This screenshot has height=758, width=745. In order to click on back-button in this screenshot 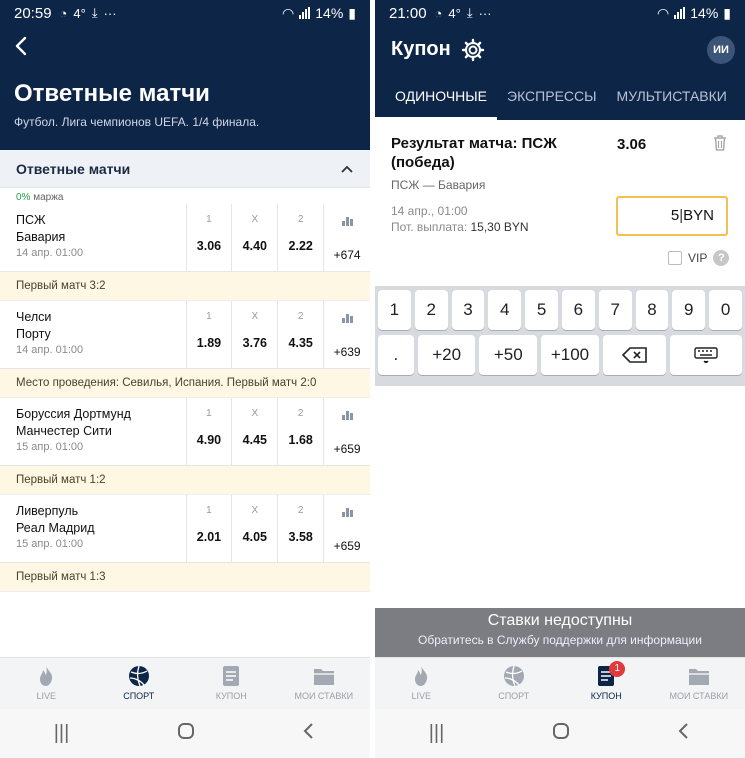, I will do `click(24, 48)`.